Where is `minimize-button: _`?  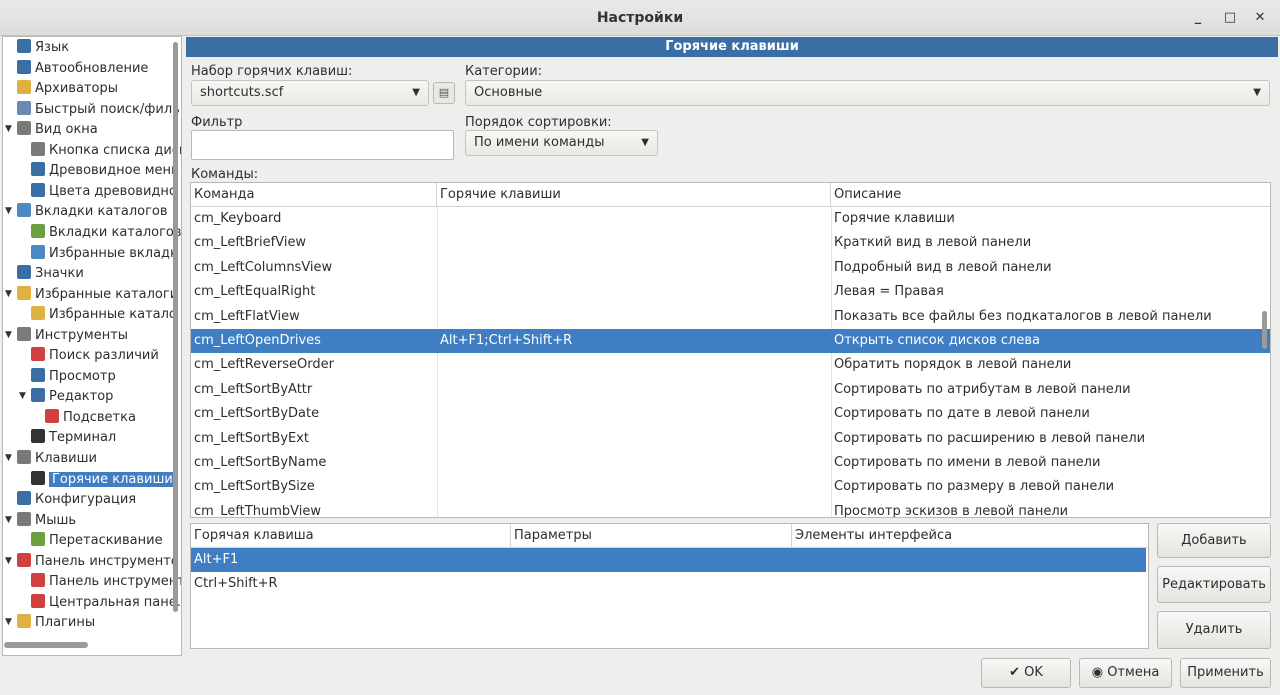
minimize-button: _ is located at coordinates (1198, 18).